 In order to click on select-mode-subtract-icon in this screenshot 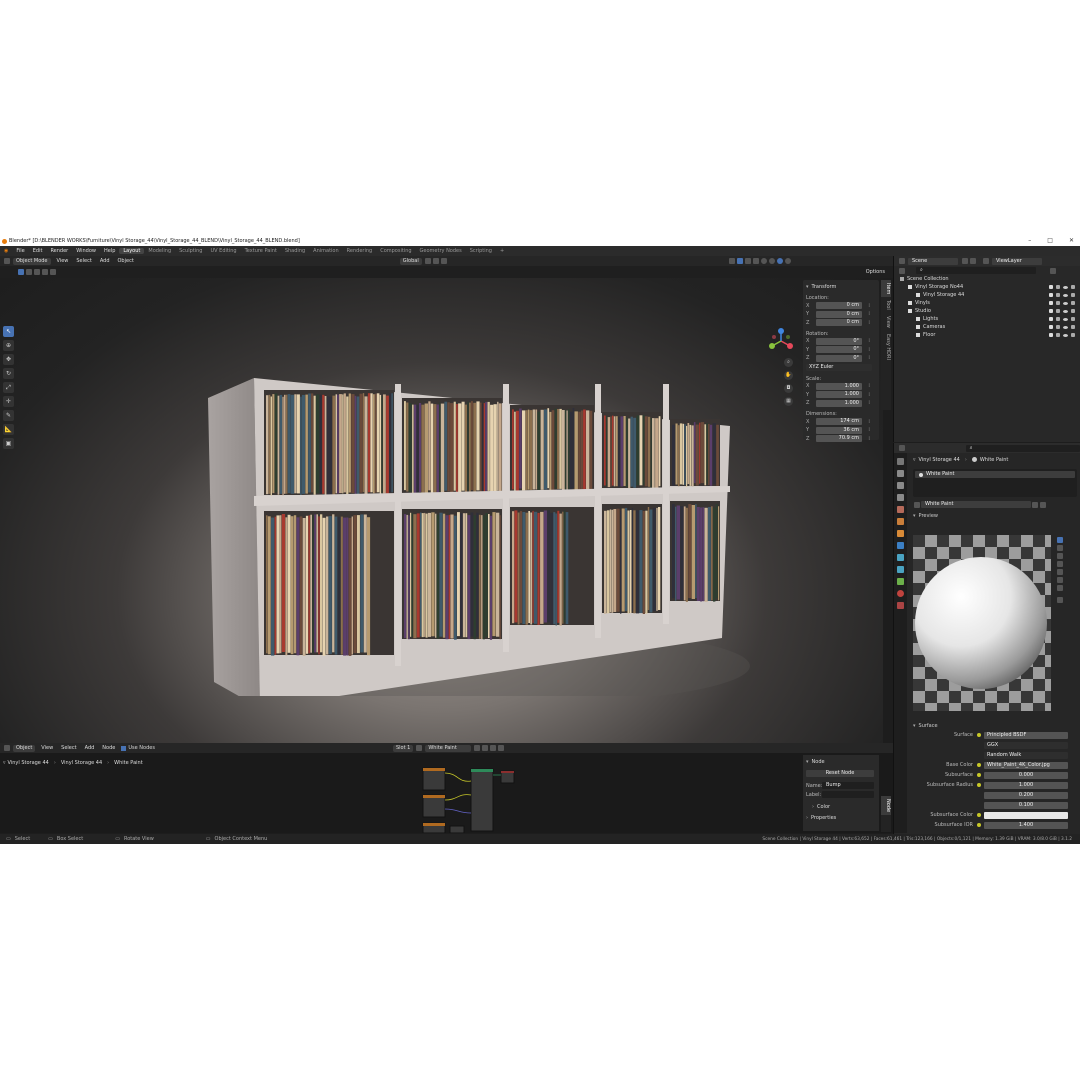, I will do `click(37, 272)`.